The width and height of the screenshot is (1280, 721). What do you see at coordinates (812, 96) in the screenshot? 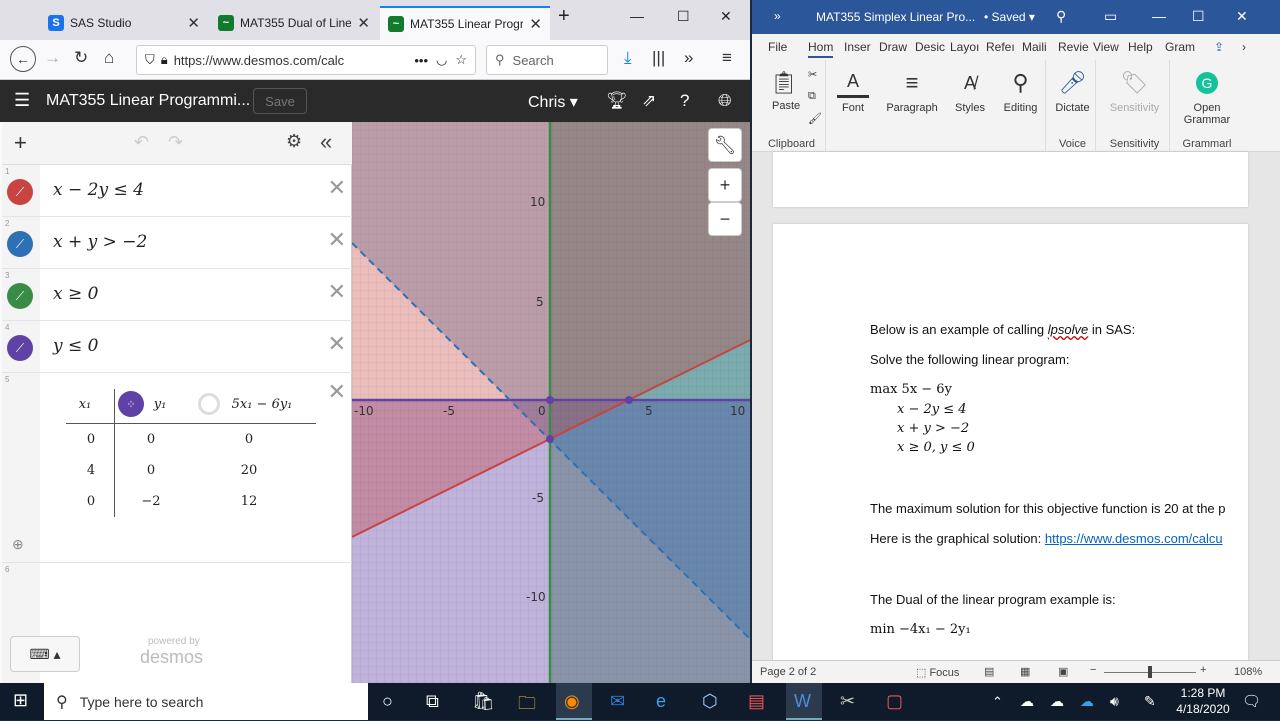
I see `copy-icon: ⧉` at bounding box center [812, 96].